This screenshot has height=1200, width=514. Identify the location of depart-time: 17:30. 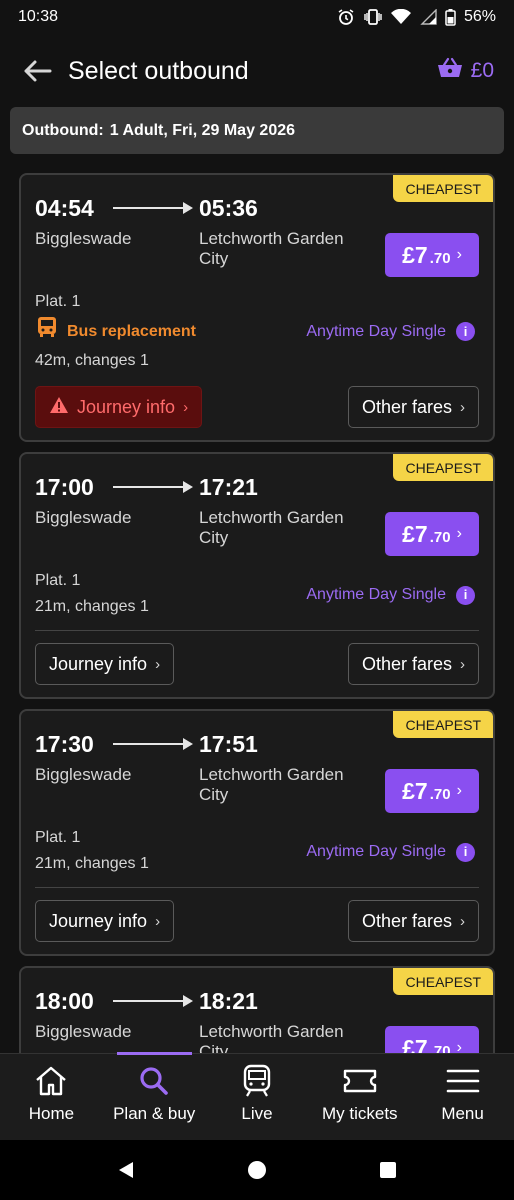
(64, 743).